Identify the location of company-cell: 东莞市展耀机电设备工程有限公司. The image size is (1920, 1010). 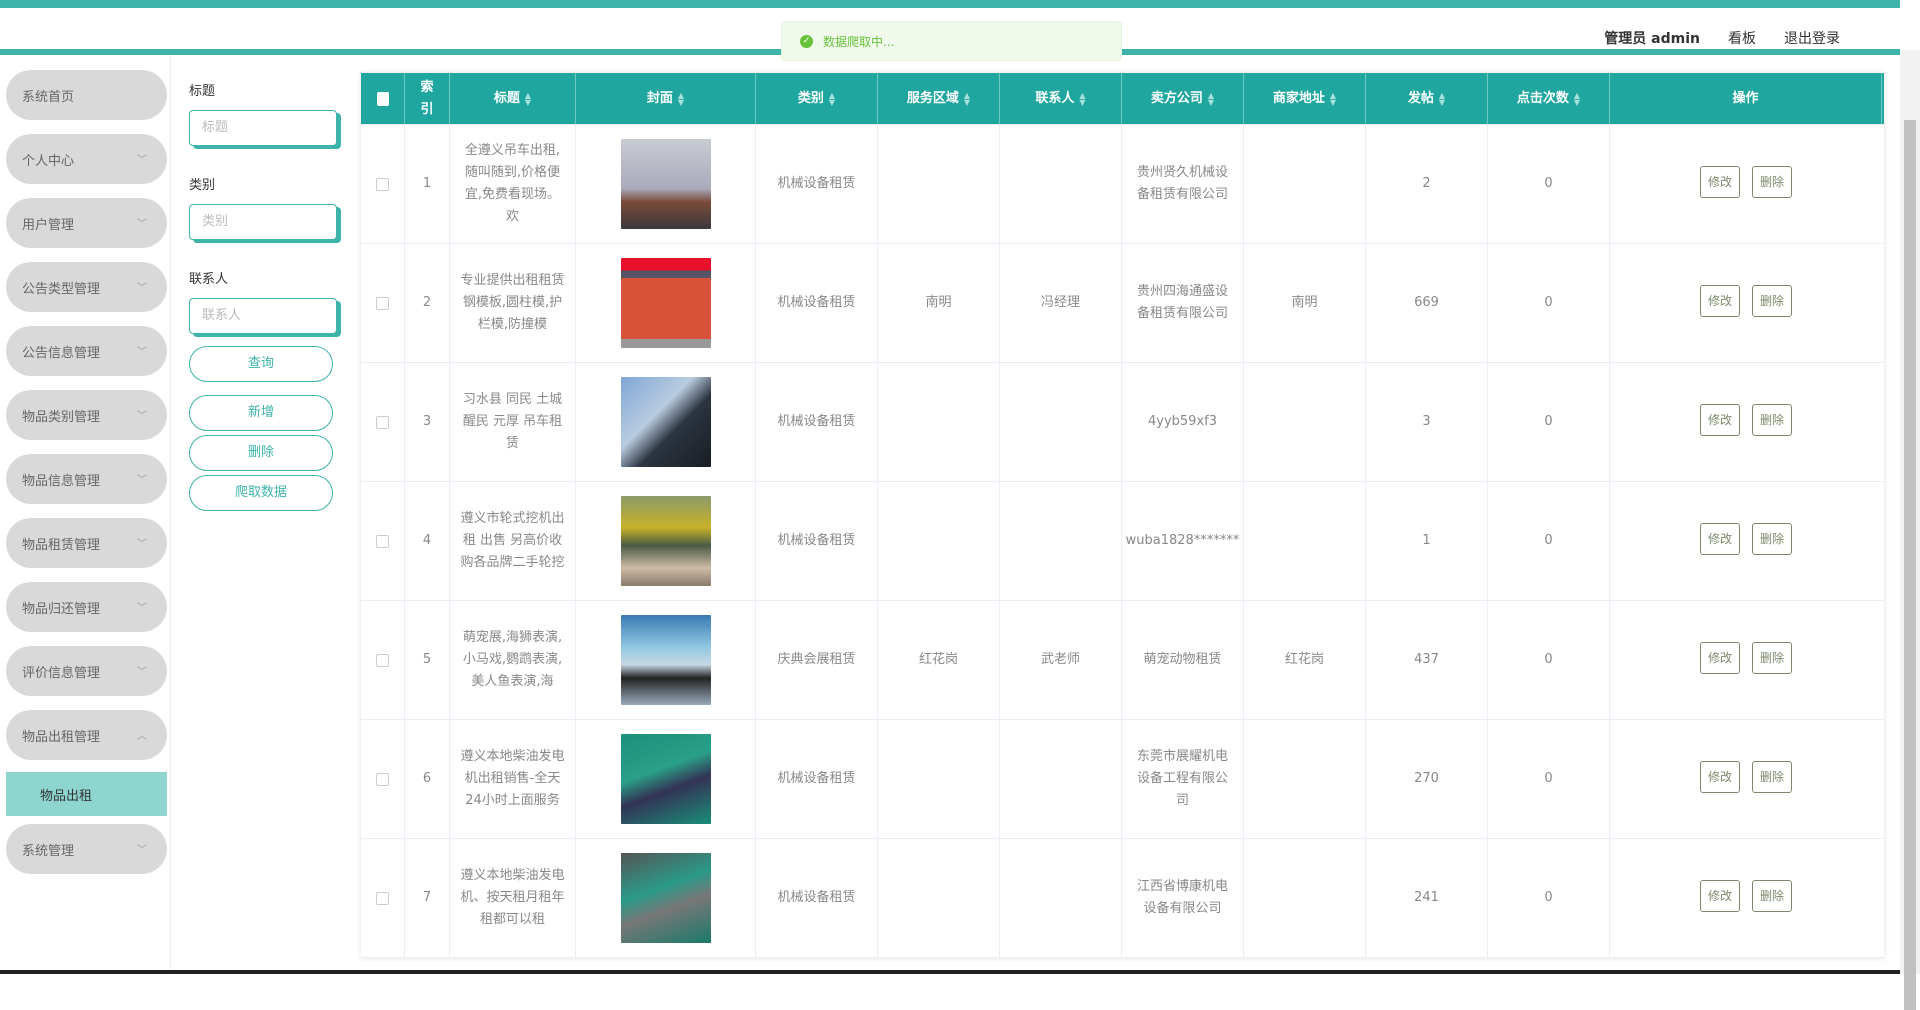
(1183, 779).